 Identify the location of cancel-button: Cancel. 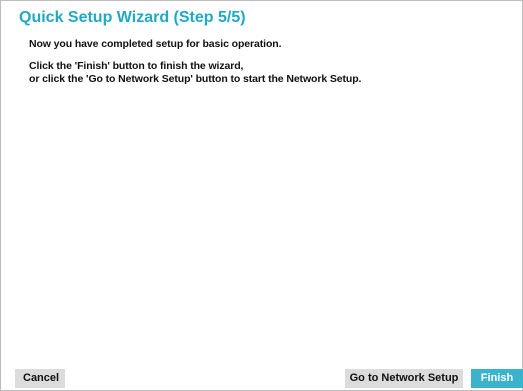
(40, 378).